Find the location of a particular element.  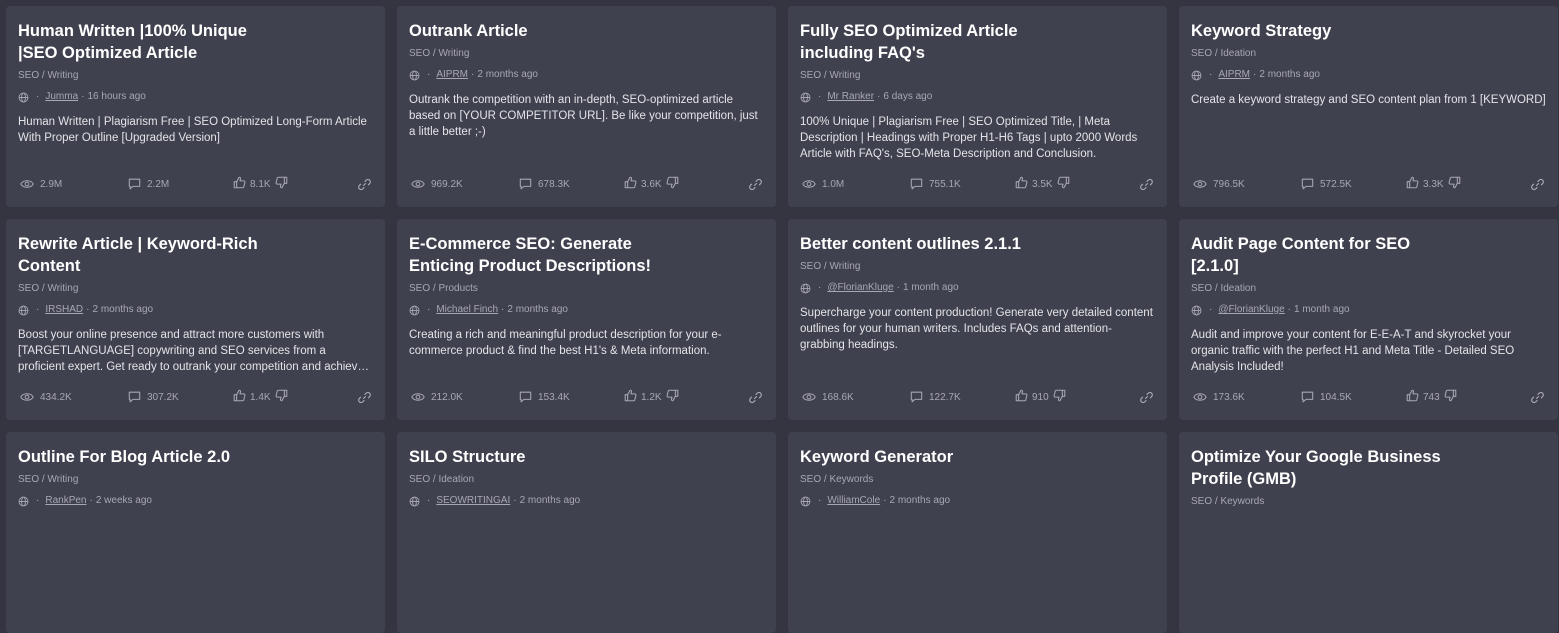

author-link: Michael Finch is located at coordinates (467, 310).